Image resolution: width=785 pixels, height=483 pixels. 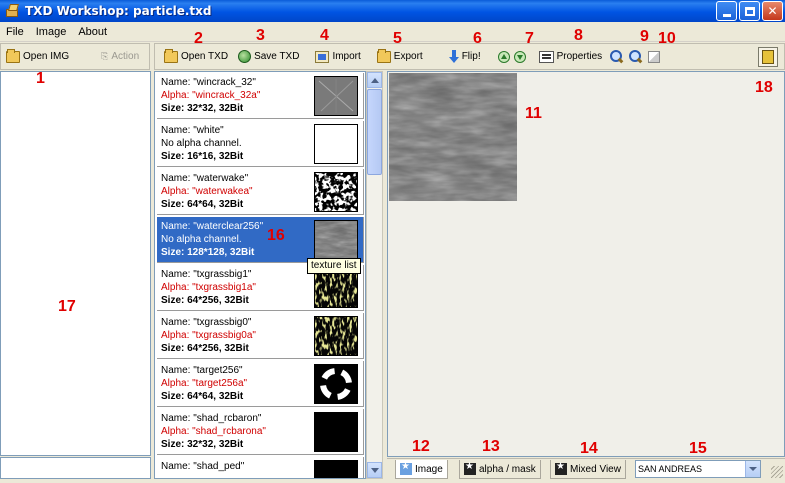 What do you see at coordinates (12, 11) in the screenshot?
I see `app-icon` at bounding box center [12, 11].